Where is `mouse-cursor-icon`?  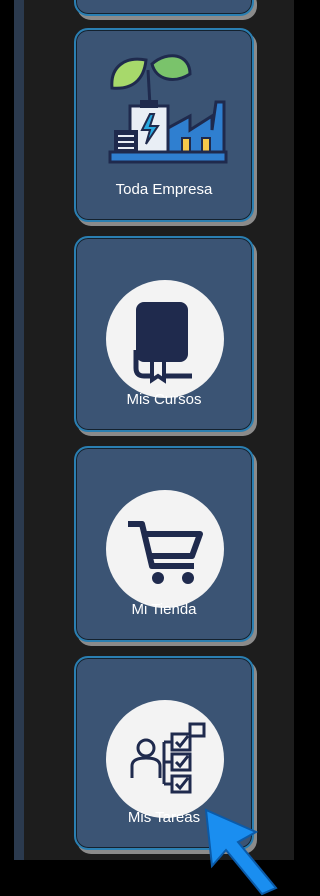 mouse-cursor-icon is located at coordinates (243, 852).